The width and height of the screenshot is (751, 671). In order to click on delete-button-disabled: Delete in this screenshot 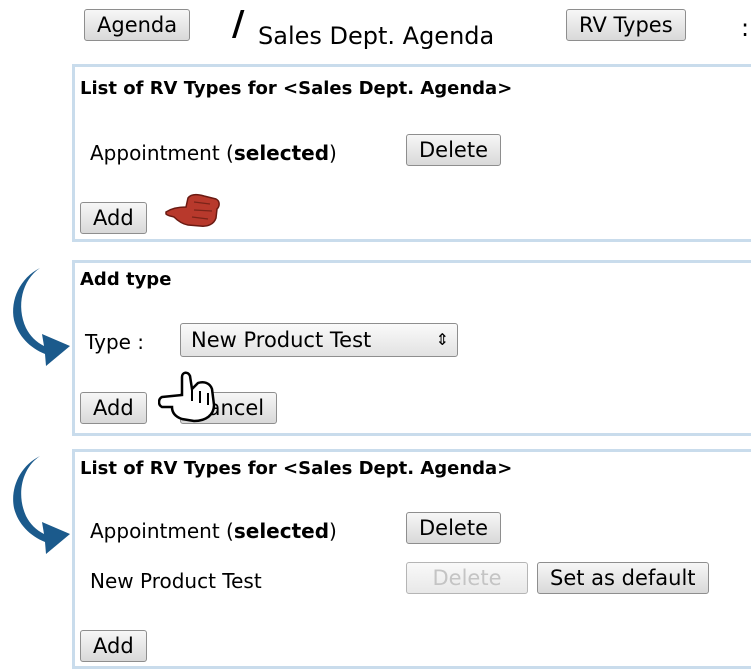, I will do `click(467, 578)`.